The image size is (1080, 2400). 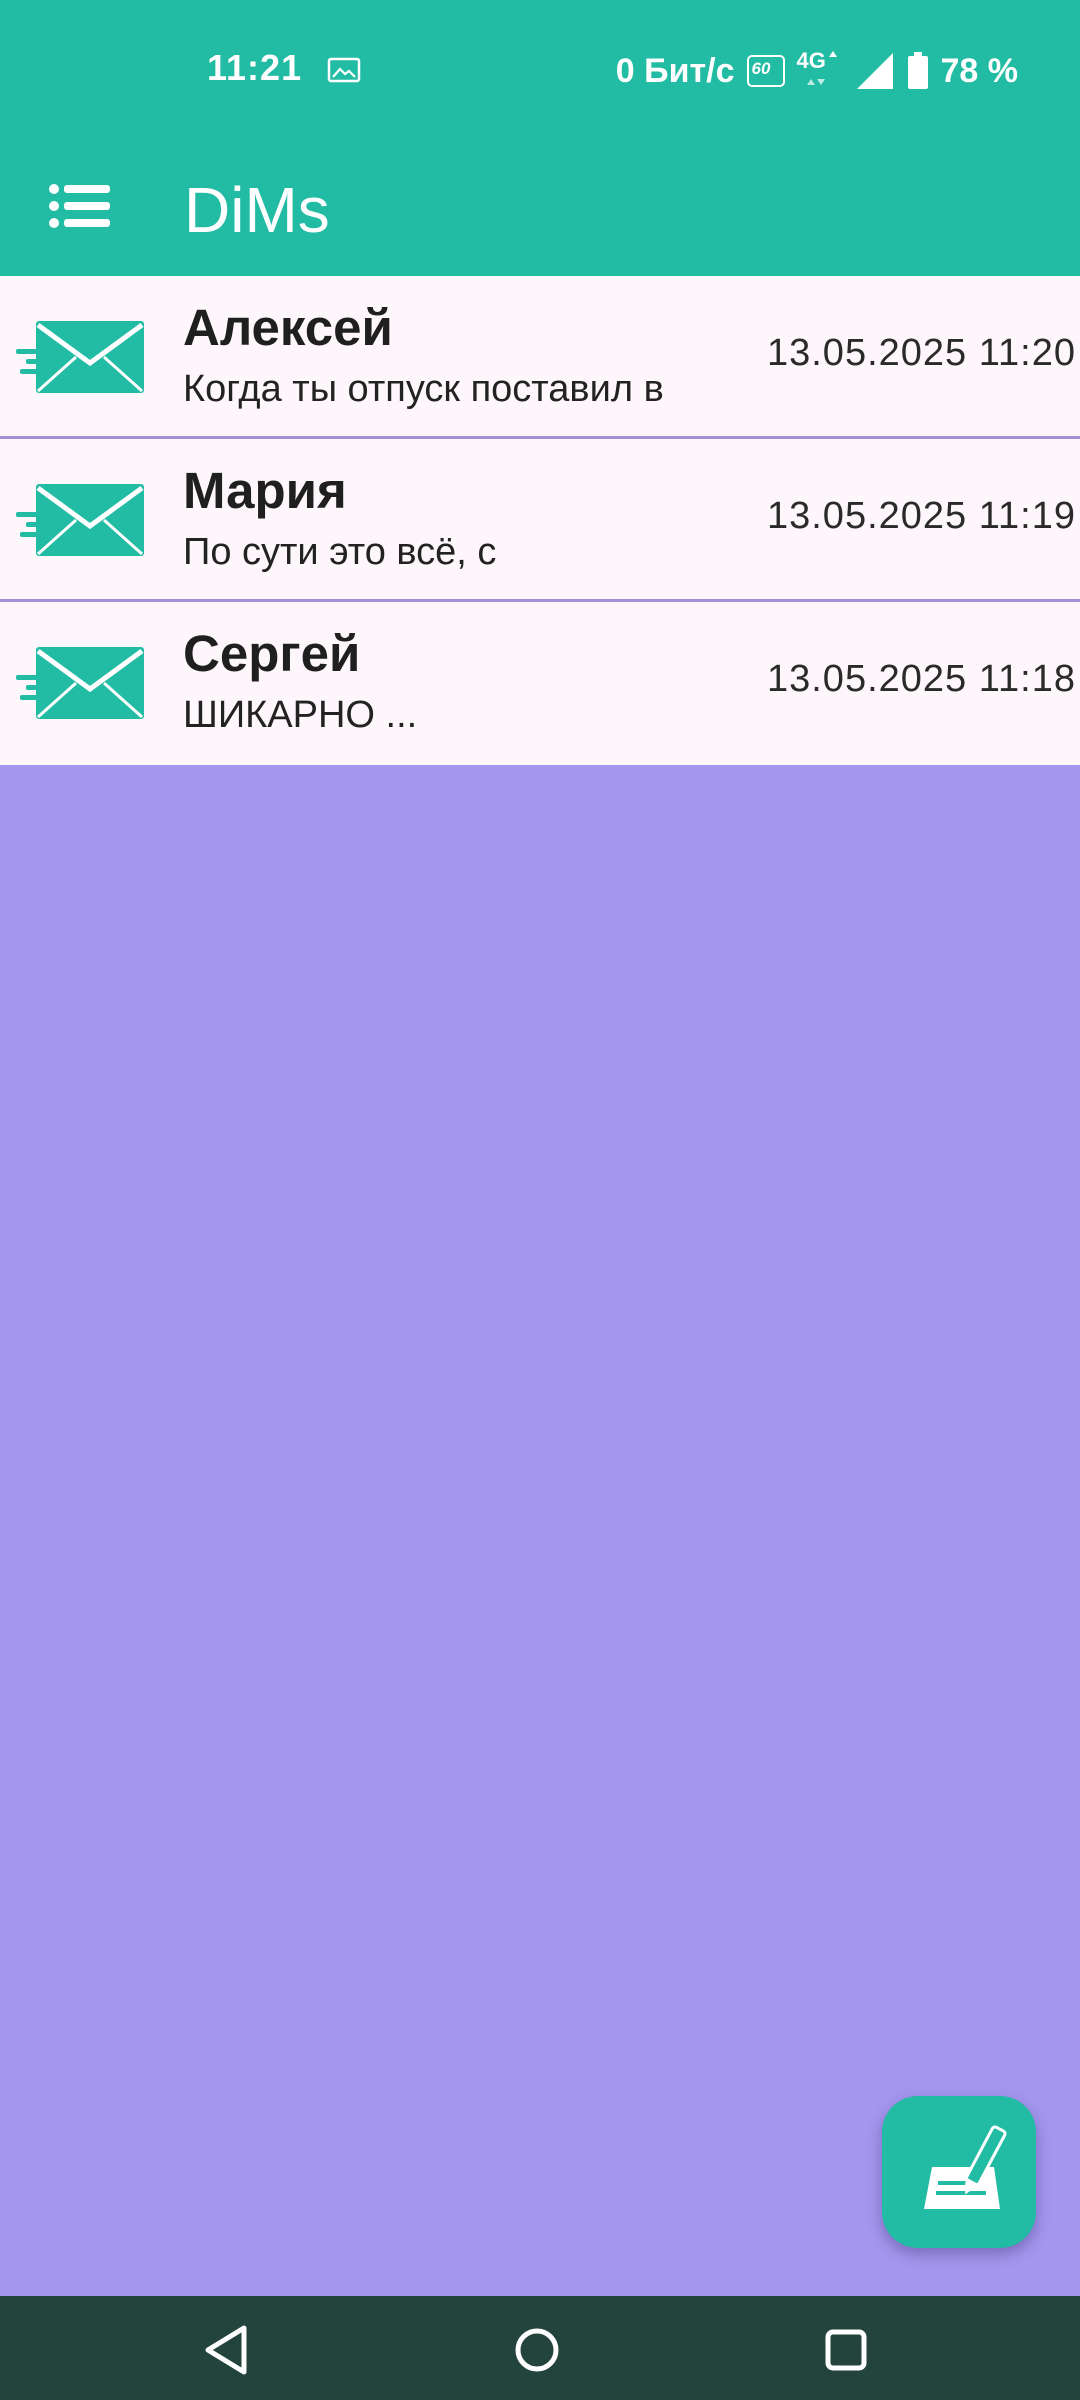 I want to click on network-speed: 0 Бит/с, so click(x=675, y=70).